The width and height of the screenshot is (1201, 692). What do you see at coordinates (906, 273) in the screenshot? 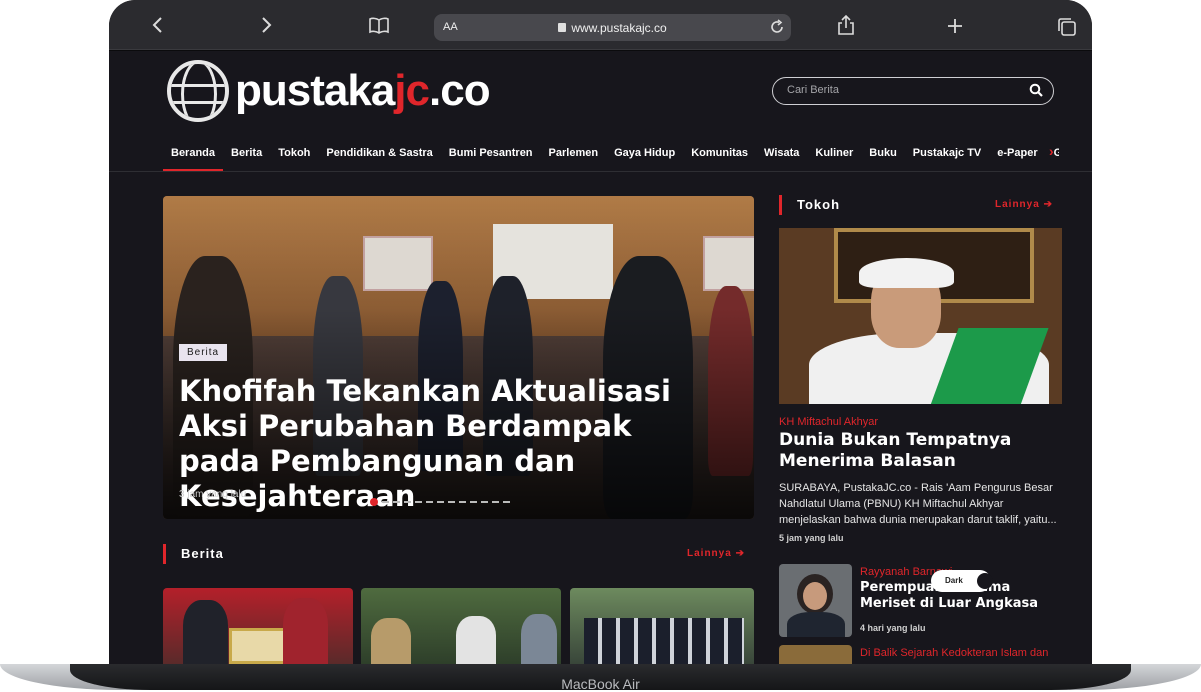
I see `image-cap` at bounding box center [906, 273].